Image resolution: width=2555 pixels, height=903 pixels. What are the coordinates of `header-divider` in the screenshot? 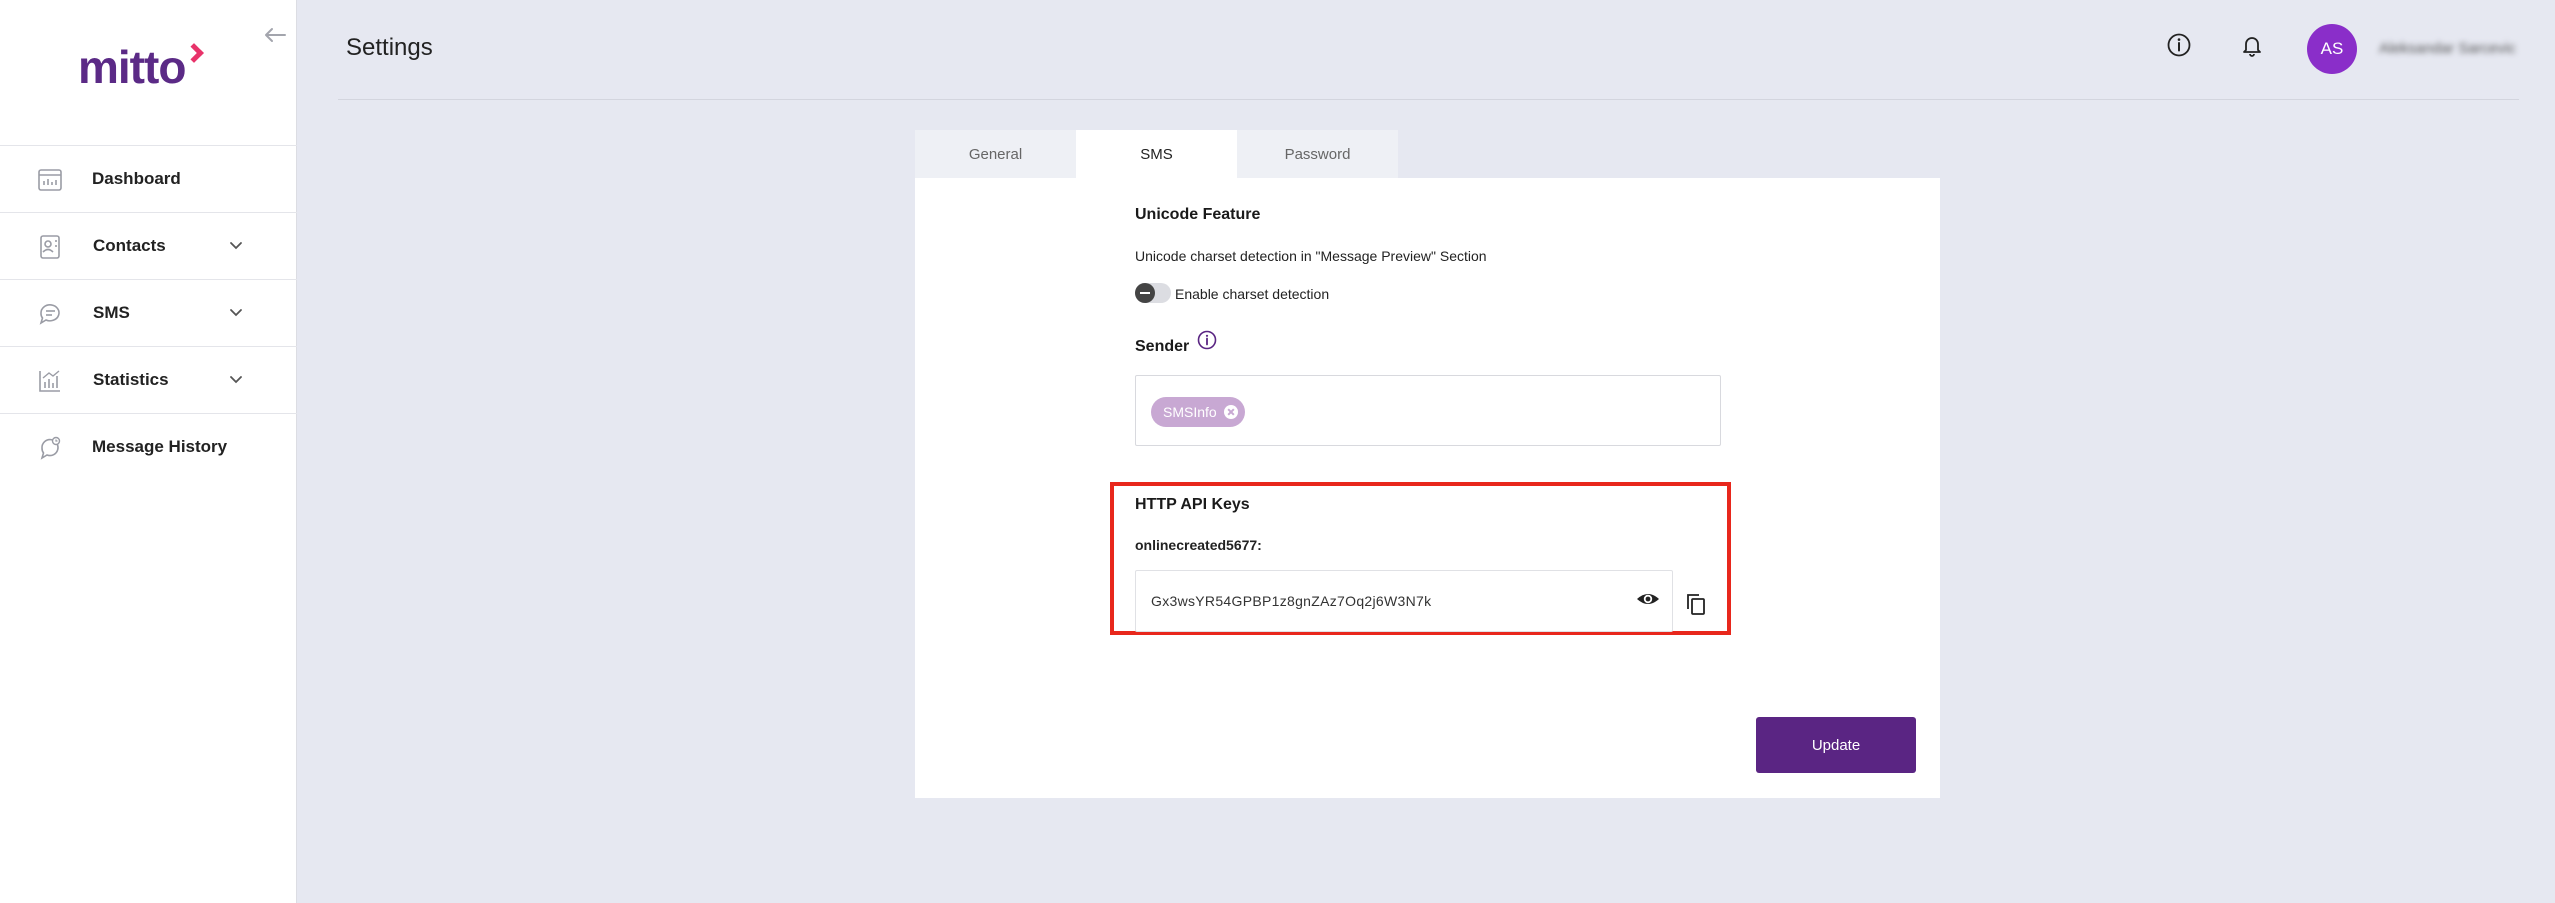 It's located at (1428, 99).